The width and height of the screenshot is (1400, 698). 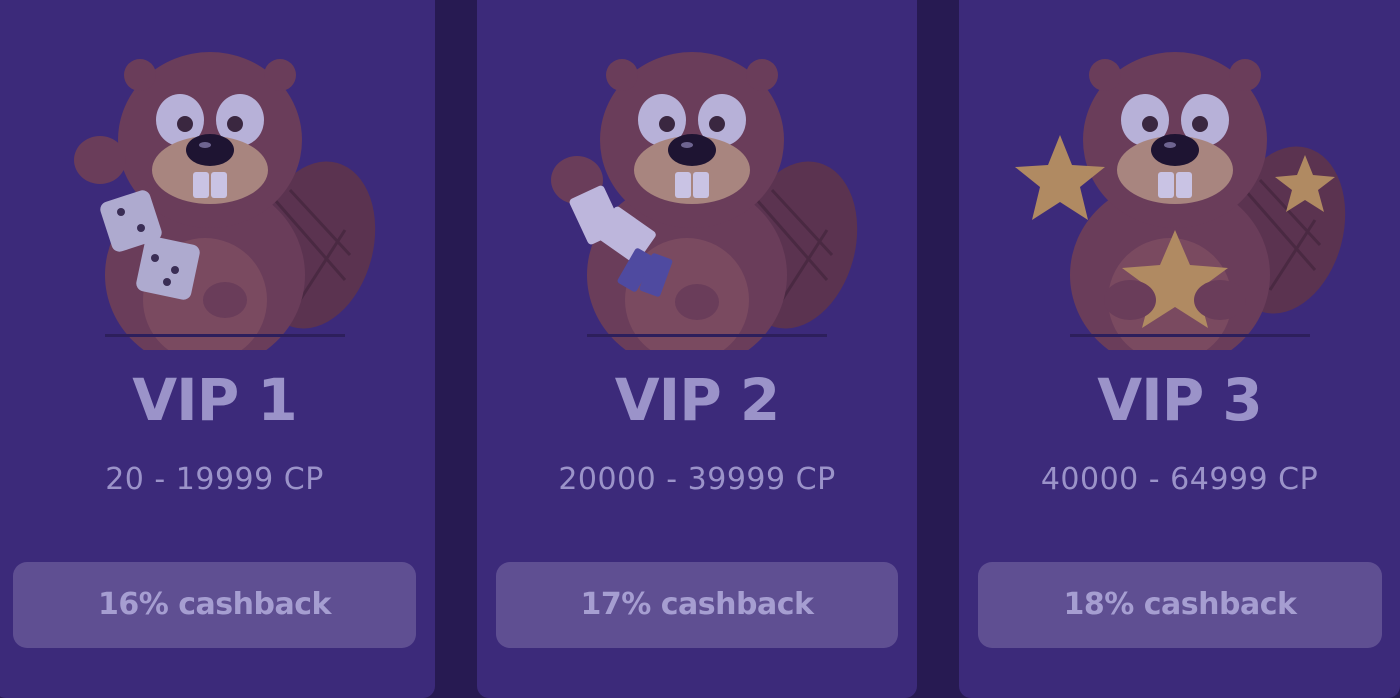 What do you see at coordinates (1180, 605) in the screenshot?
I see `cashback-button: 18% cashback` at bounding box center [1180, 605].